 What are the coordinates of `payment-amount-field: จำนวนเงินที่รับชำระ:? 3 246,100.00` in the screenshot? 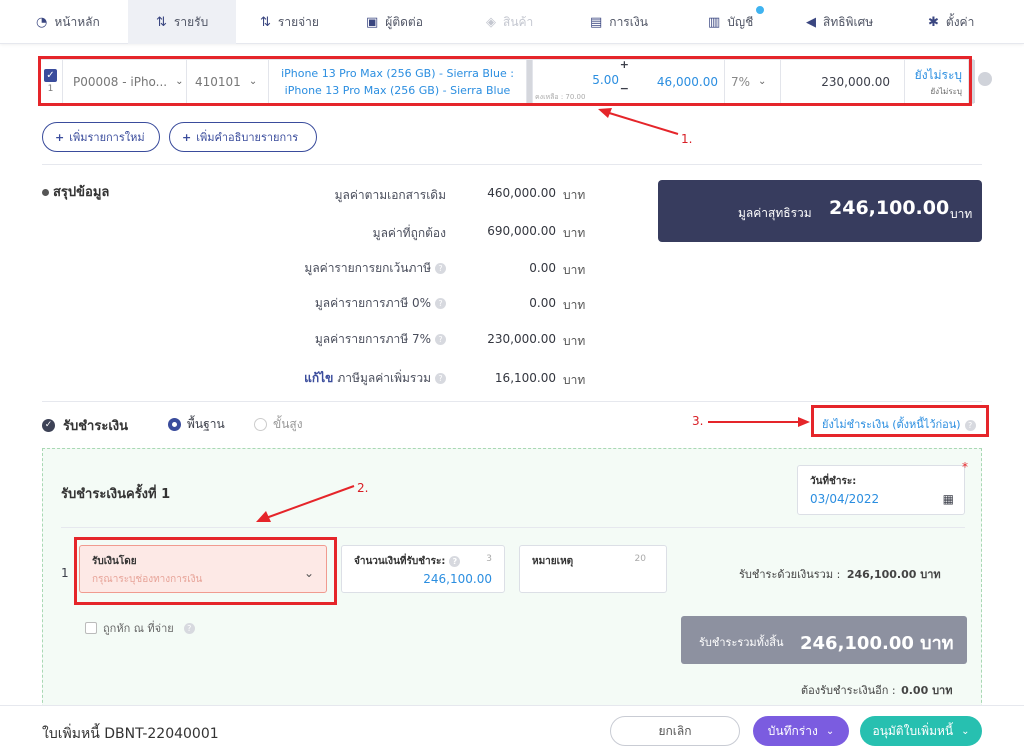 It's located at (423, 569).